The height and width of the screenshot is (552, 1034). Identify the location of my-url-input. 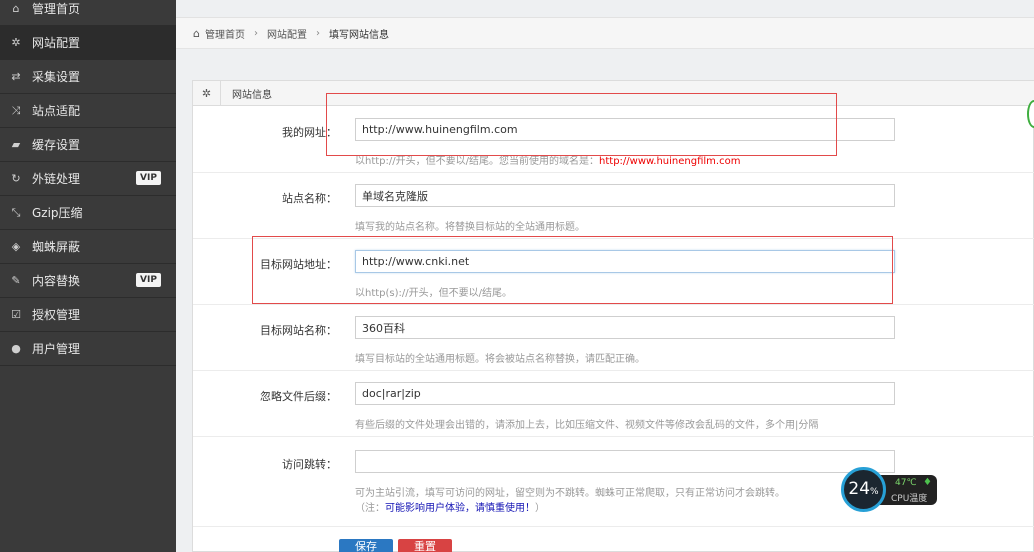
(625, 129).